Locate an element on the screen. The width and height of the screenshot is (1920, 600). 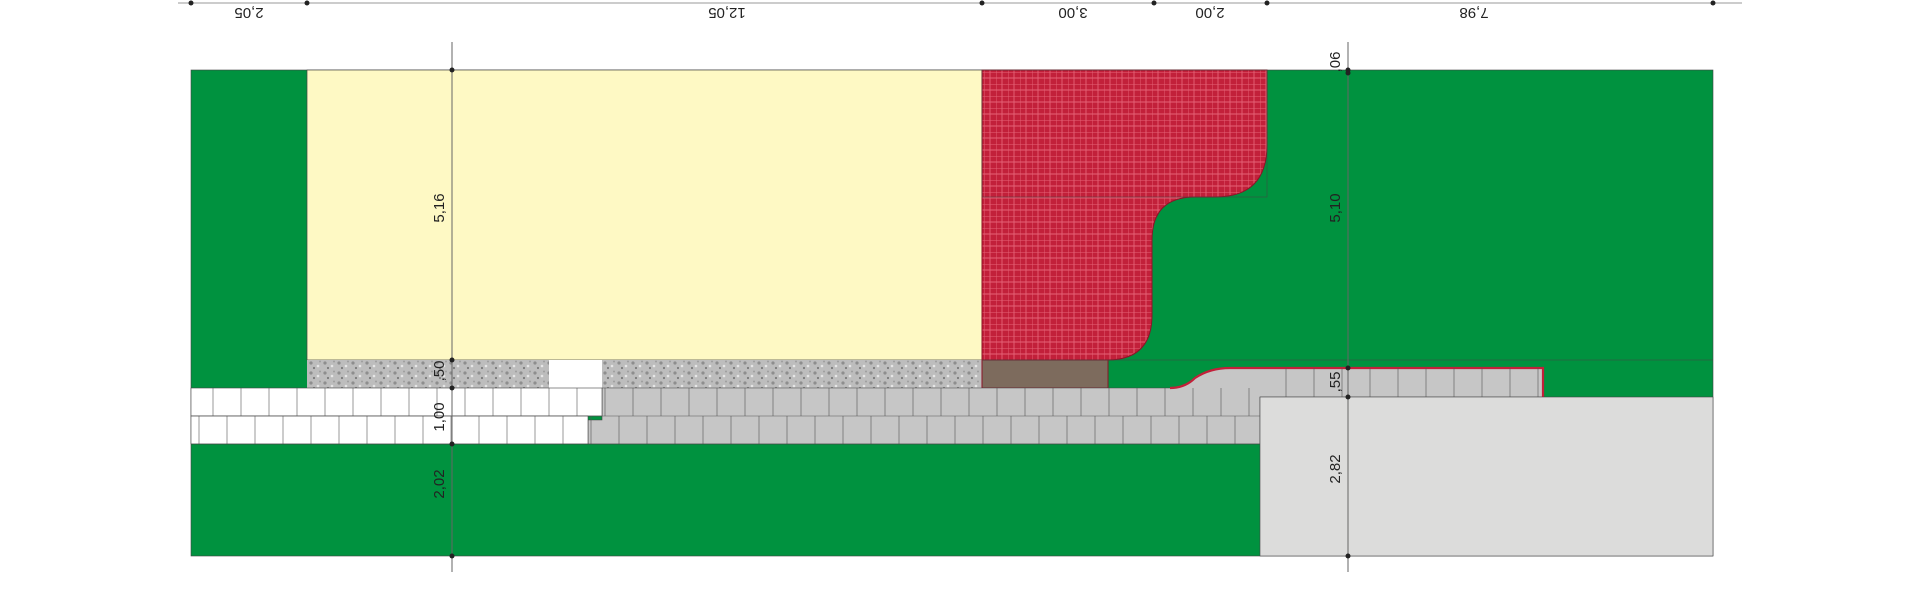
top-dim-a: 2,05 is located at coordinates (248, 12).